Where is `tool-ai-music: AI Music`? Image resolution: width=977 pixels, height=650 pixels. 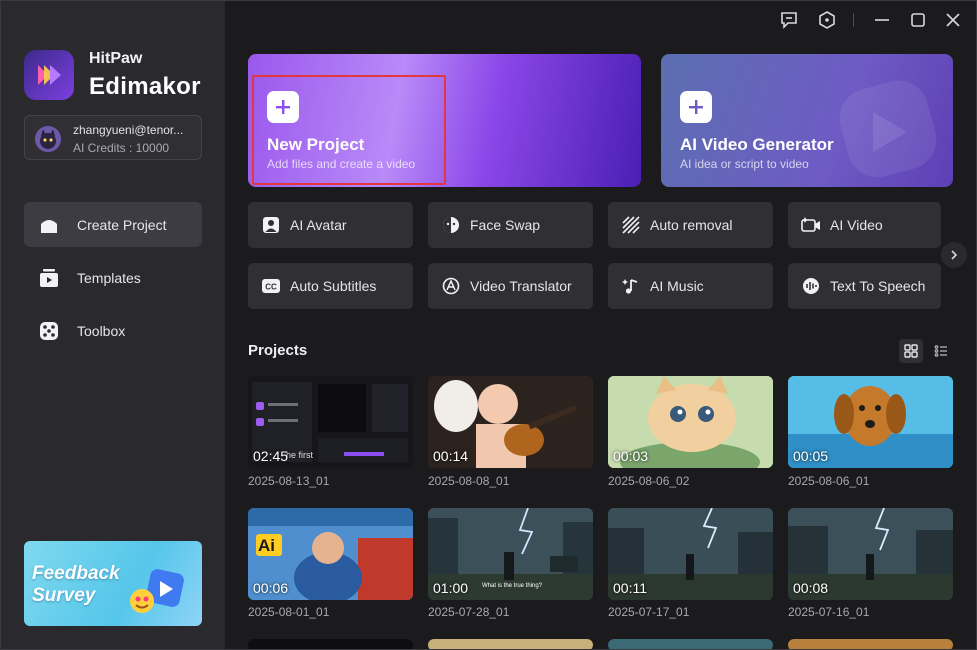 tool-ai-music: AI Music is located at coordinates (690, 286).